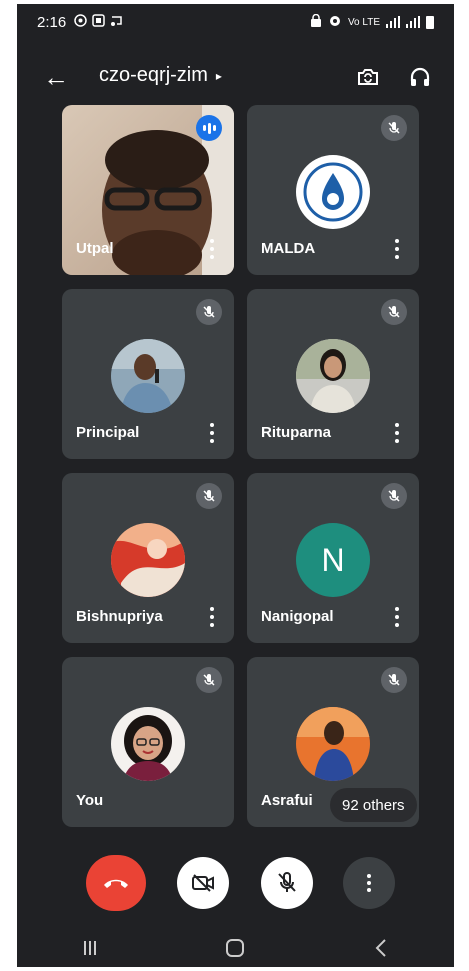  Describe the element at coordinates (95, 248) in the screenshot. I see `participant-name: Utpal` at that location.